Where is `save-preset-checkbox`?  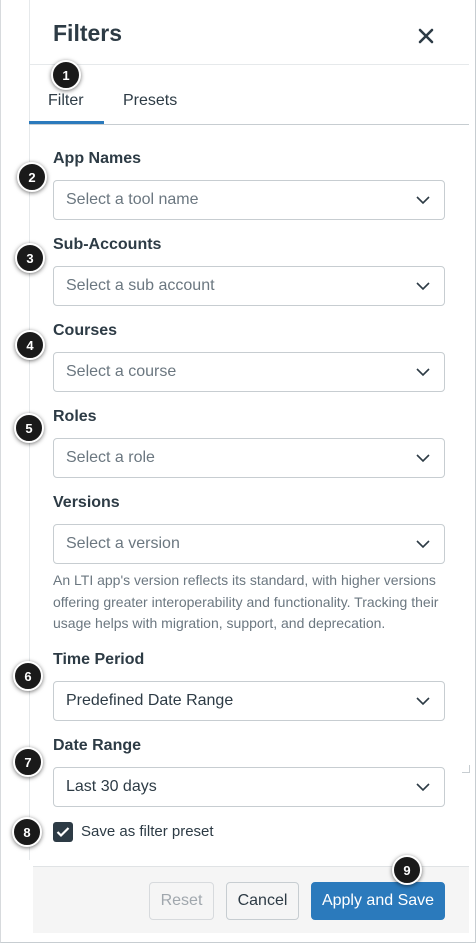
save-preset-checkbox is located at coordinates (63, 832).